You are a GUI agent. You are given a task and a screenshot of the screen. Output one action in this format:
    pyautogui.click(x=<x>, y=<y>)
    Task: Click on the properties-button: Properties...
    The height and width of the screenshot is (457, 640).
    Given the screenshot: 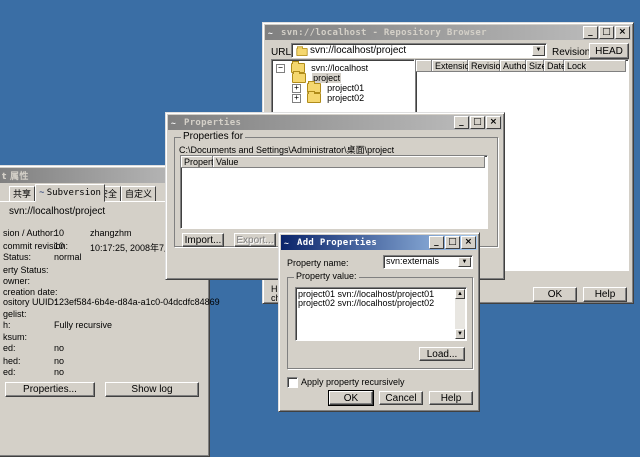 What is the action you would take?
    pyautogui.click(x=50, y=389)
    